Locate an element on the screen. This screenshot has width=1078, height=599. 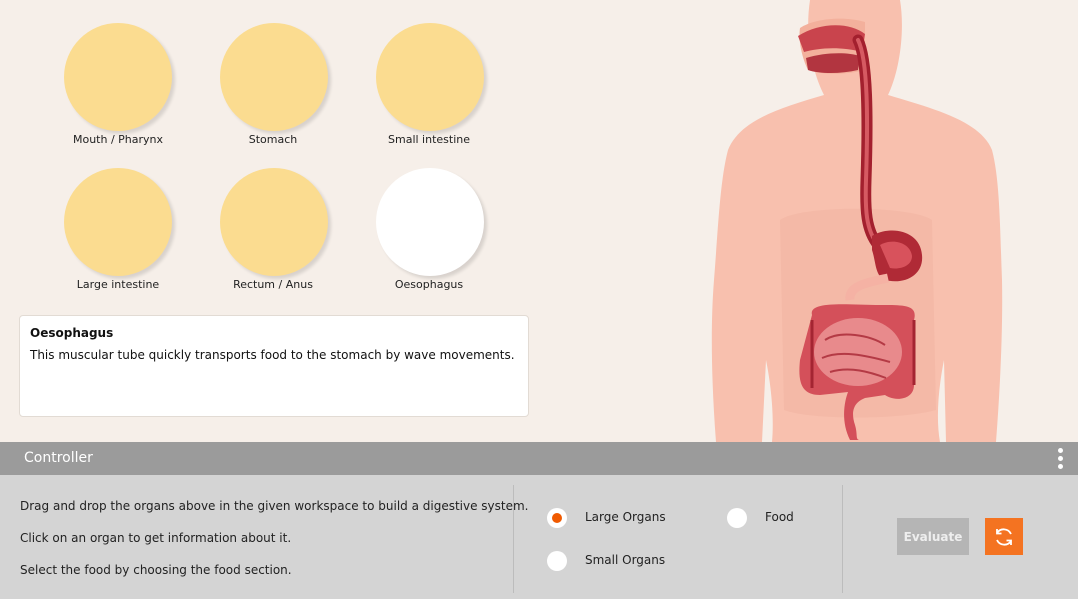
controller-header: Controller is located at coordinates (539, 458).